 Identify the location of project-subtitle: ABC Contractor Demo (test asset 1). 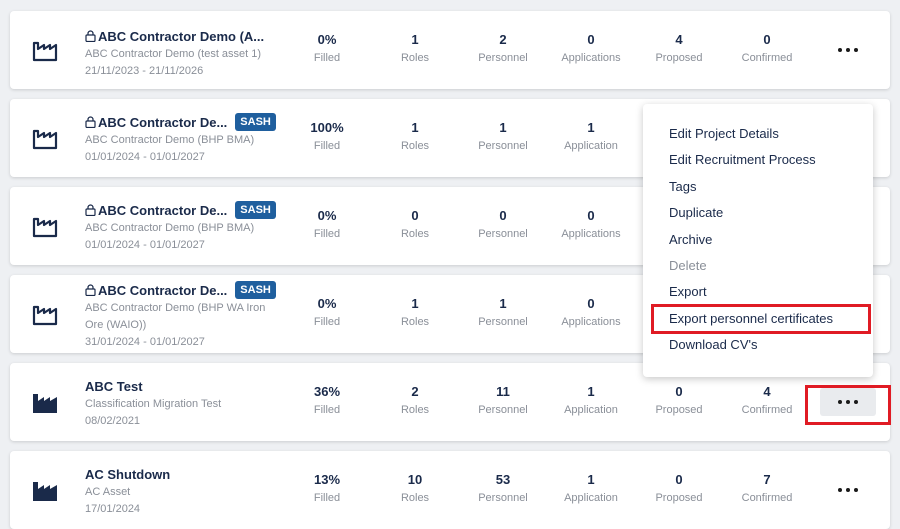
(173, 54).